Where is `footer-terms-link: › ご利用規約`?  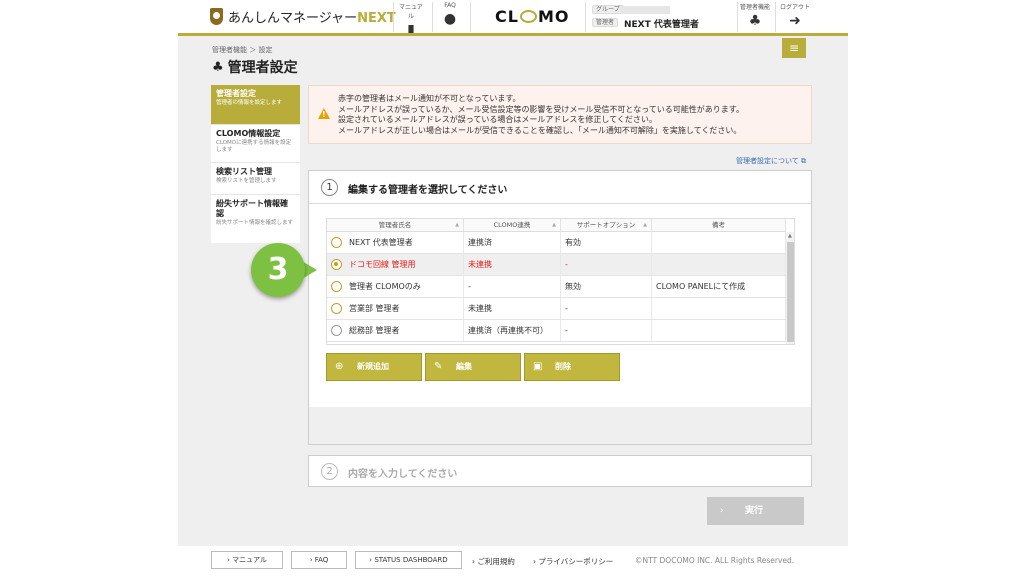 footer-terms-link: › ご利用規約 is located at coordinates (493, 561).